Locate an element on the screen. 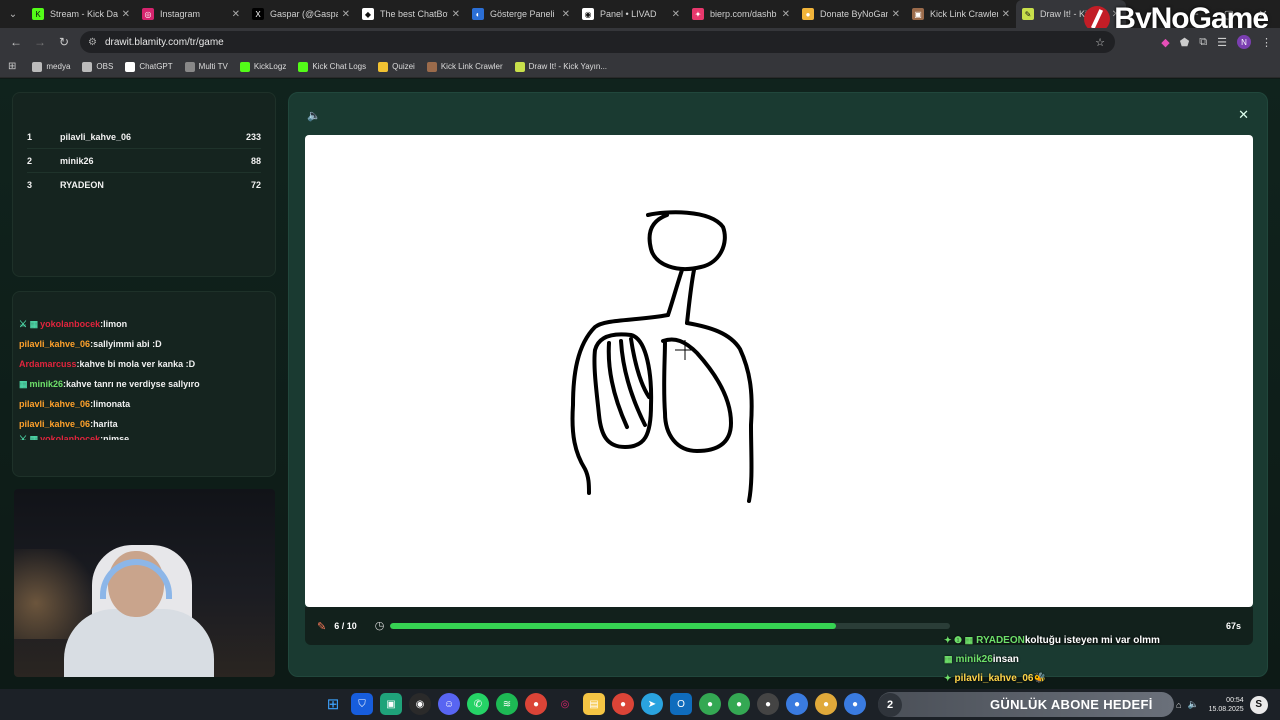 This screenshot has height=720, width=1280. tab-title: Panel • LIVAD is located at coordinates (628, 14).